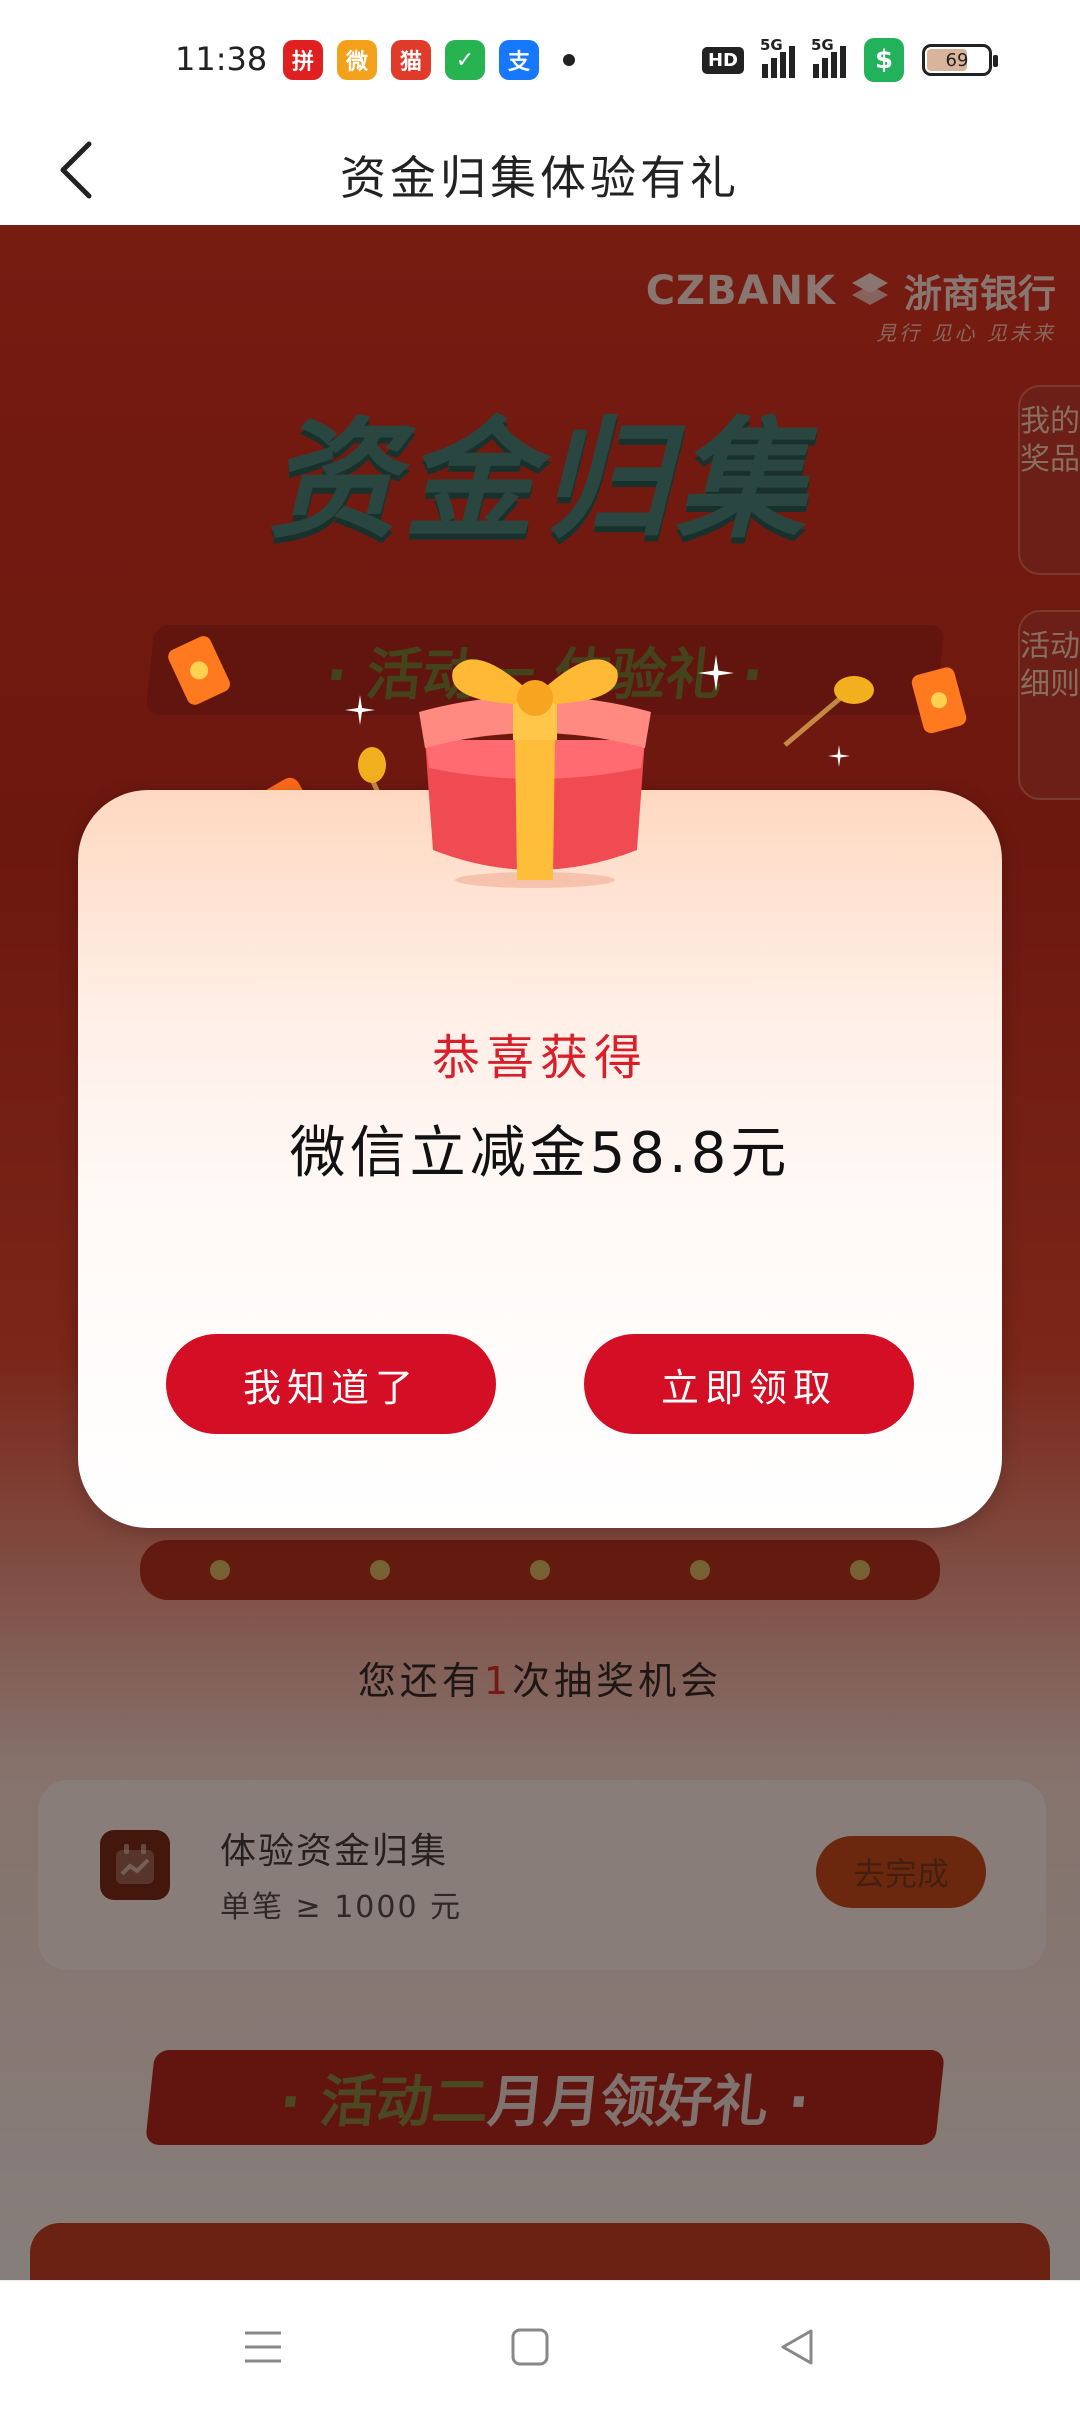 This screenshot has width=1080, height=2412. I want to click on wechat-mini-icon: ✓, so click(465, 60).